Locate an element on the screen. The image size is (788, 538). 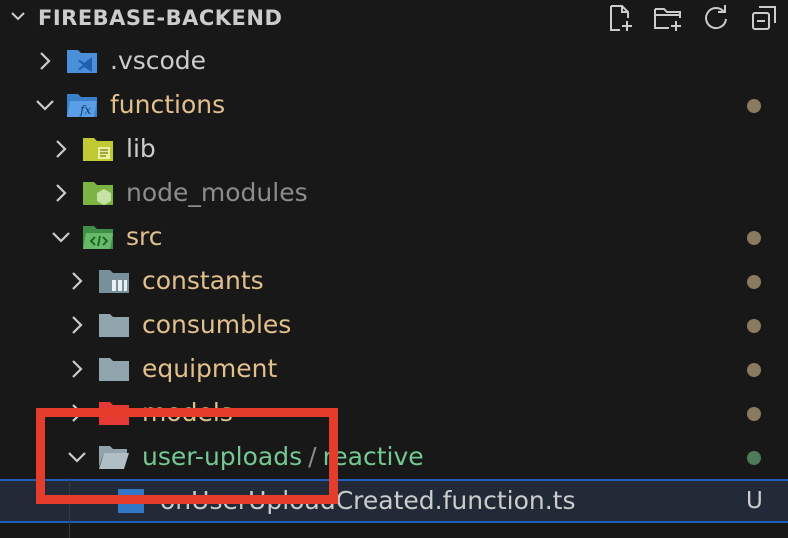
tree-item-label: .vscode is located at coordinates (158, 60).